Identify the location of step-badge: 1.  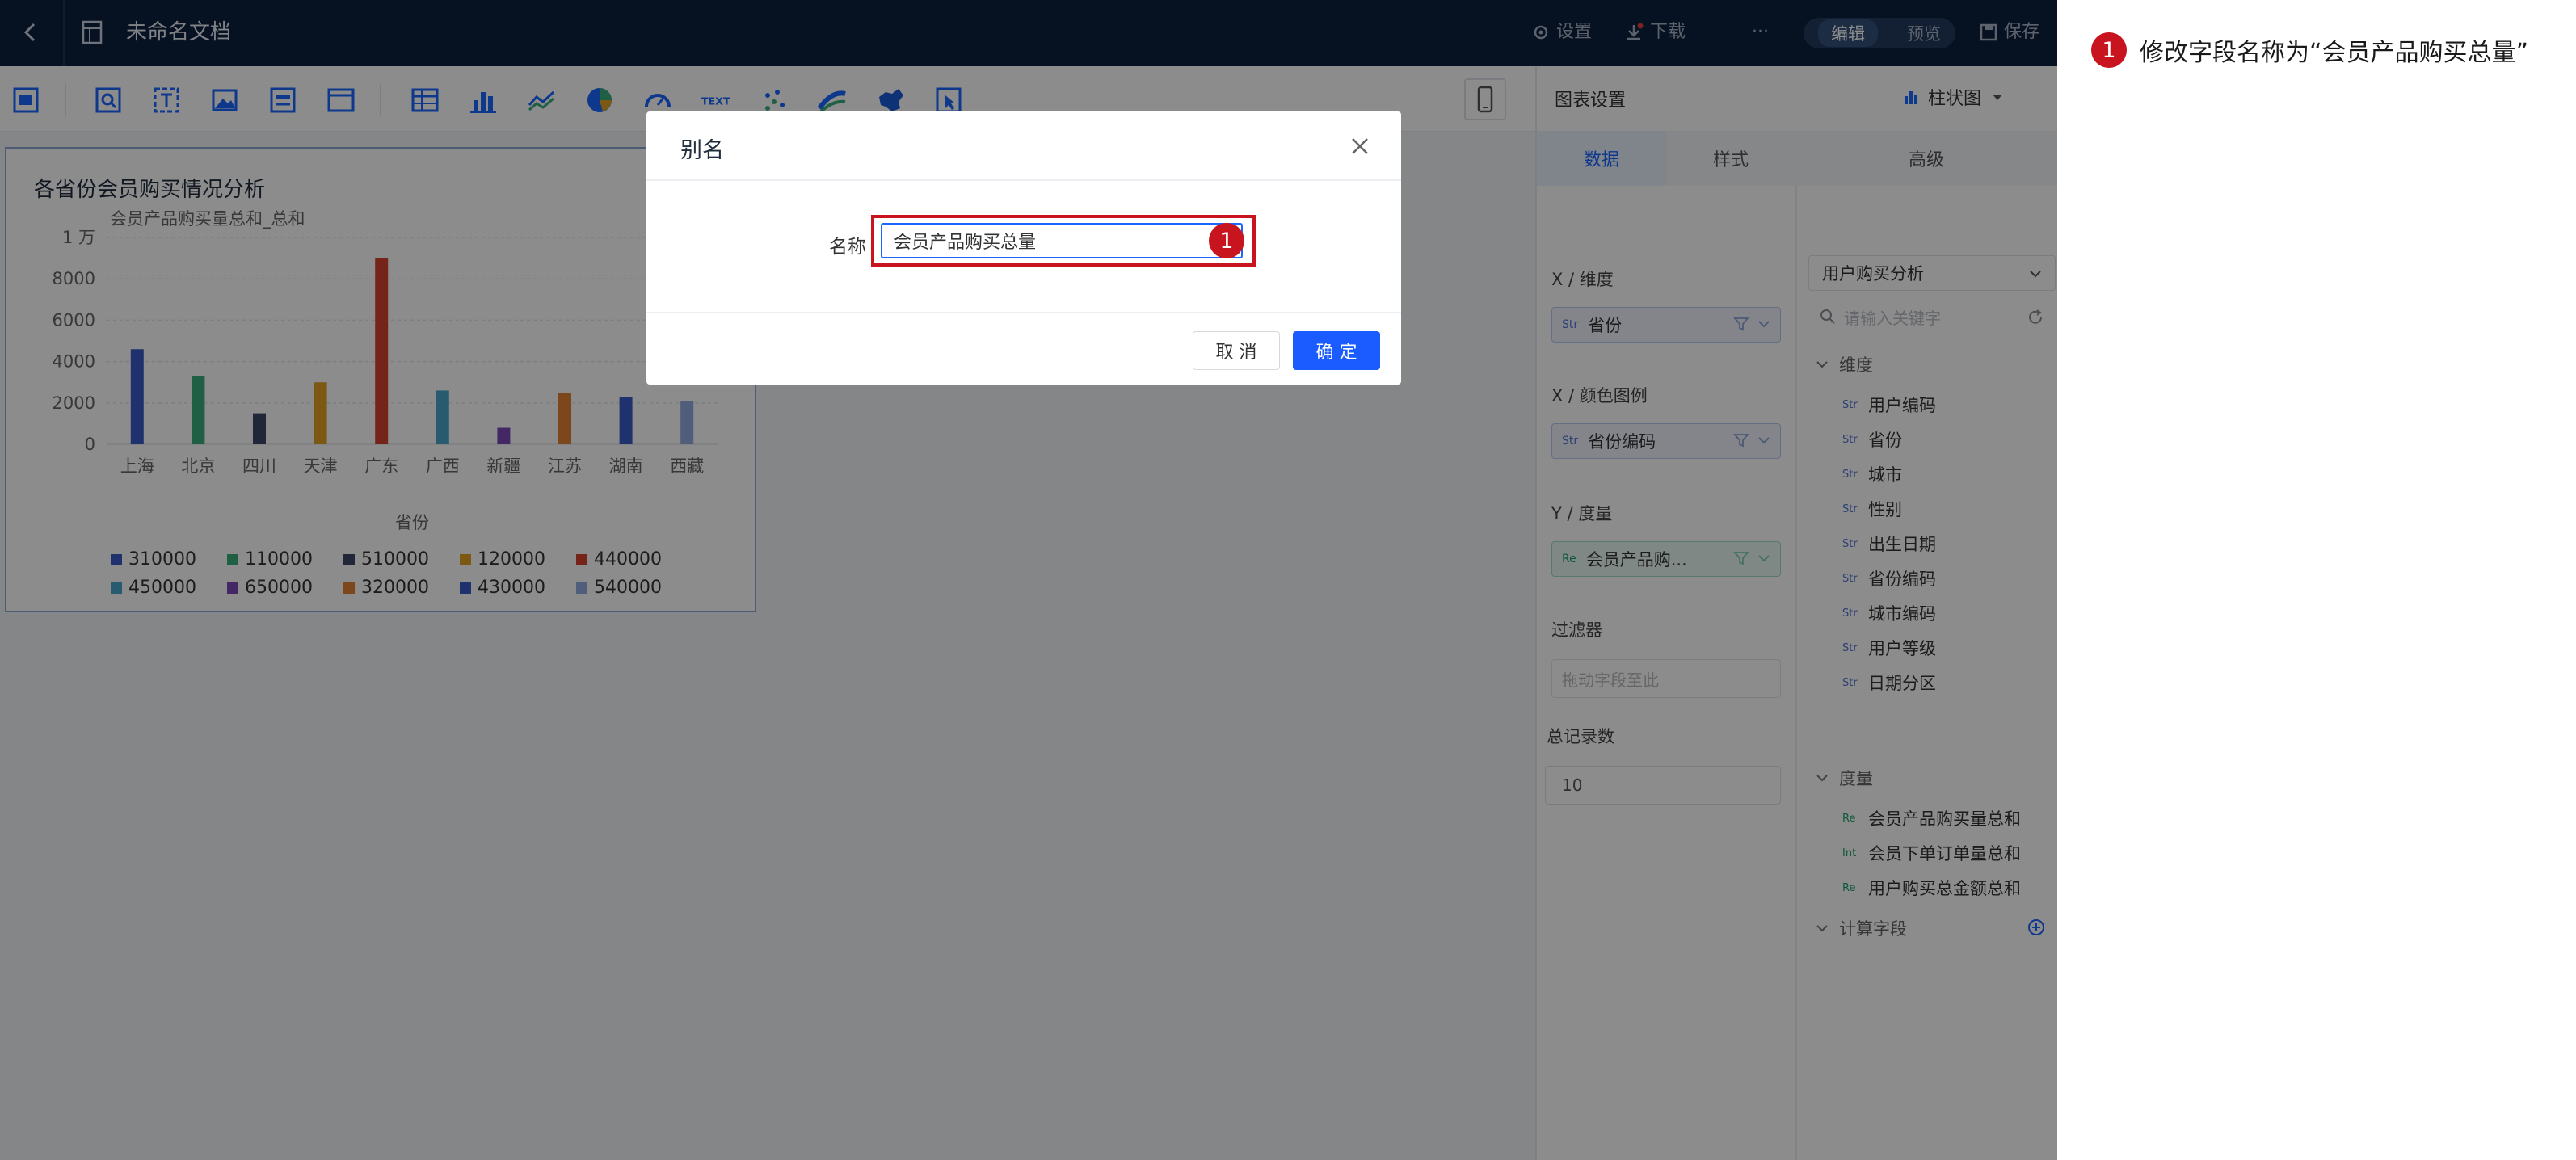
(1226, 240).